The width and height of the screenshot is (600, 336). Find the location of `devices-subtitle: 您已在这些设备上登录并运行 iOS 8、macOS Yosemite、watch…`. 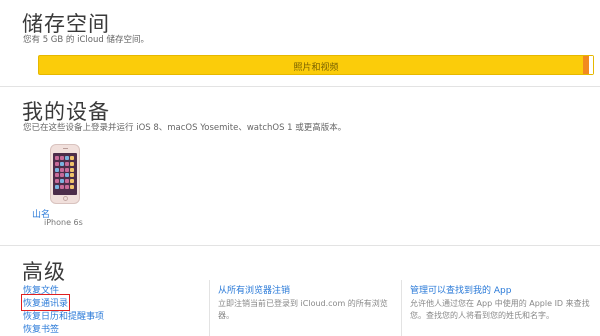

devices-subtitle: 您已在这些设备上登录并运行 iOS 8、macOS Yosemite、watch… is located at coordinates (185, 128).